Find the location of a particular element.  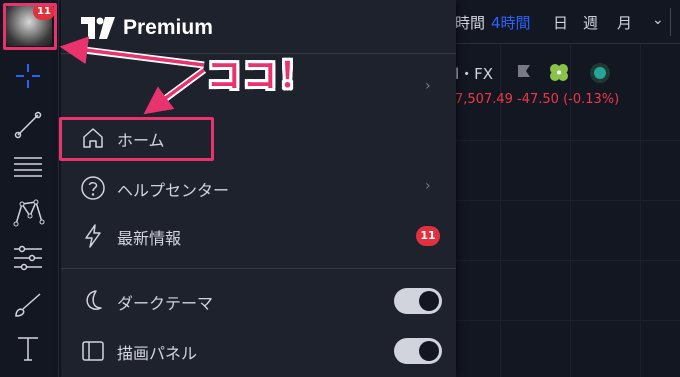

brush-icon is located at coordinates (28, 305).